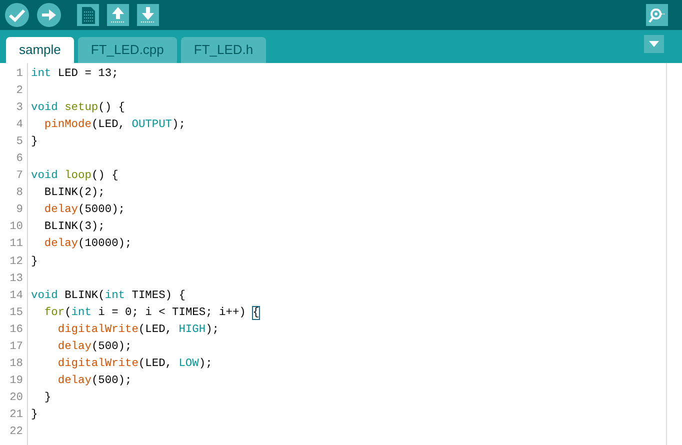  Describe the element at coordinates (16, 364) in the screenshot. I see `line-number: 18` at that location.